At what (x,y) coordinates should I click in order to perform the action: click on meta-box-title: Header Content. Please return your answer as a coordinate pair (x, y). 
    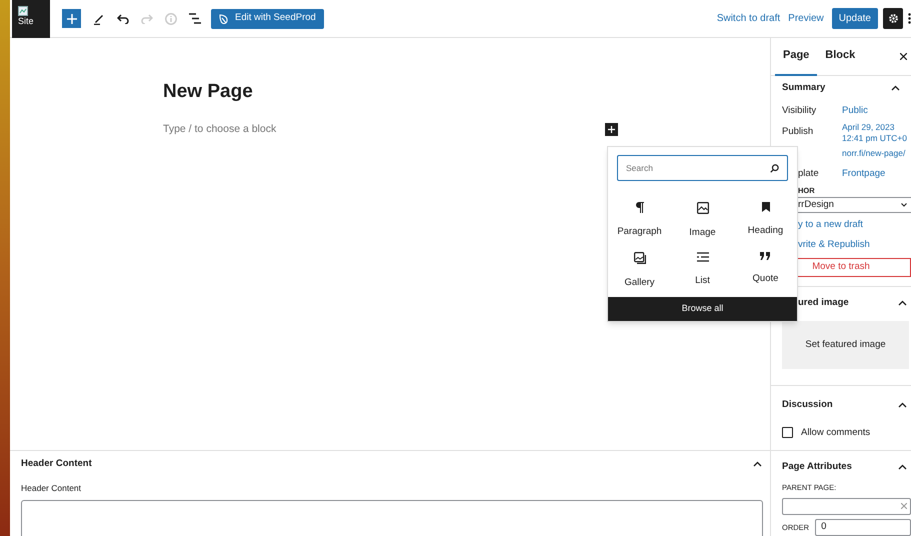
    Looking at the image, I should click on (56, 463).